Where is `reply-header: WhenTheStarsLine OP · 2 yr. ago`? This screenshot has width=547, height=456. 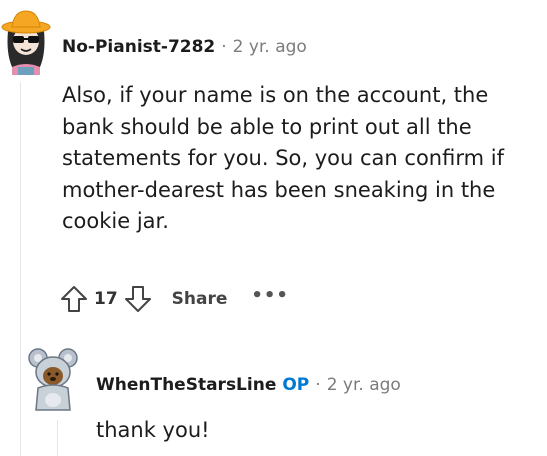
reply-header: WhenTheStarsLine OP · 2 yr. ago is located at coordinates (248, 385).